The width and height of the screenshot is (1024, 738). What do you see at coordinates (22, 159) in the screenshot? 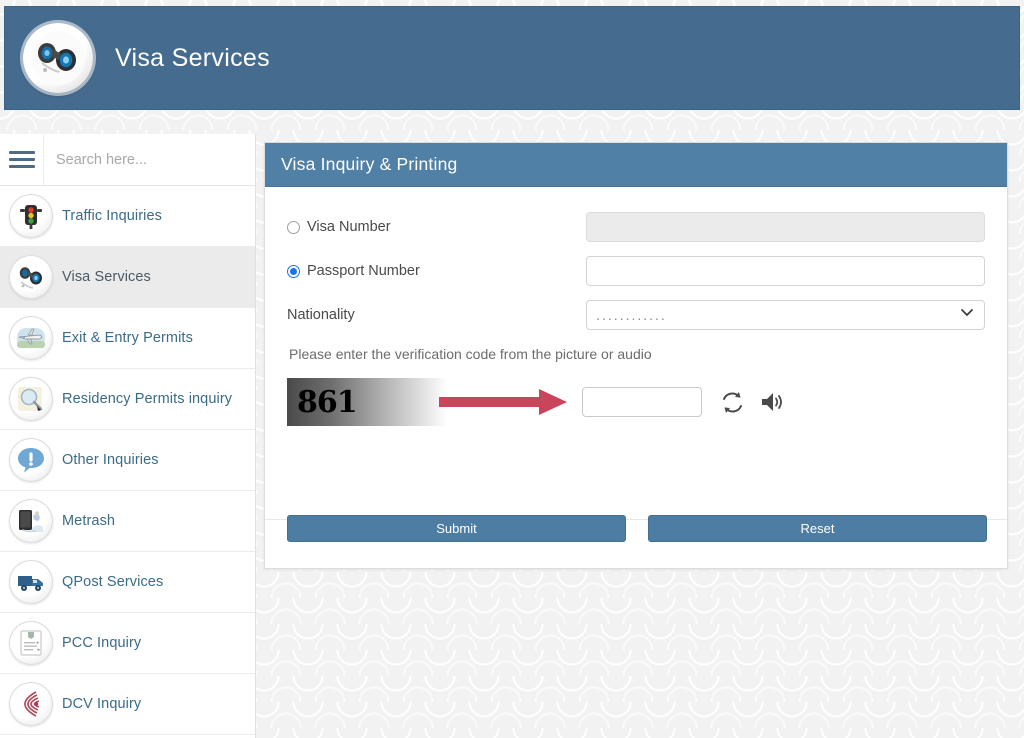
I see `hamburger-menu-icon` at bounding box center [22, 159].